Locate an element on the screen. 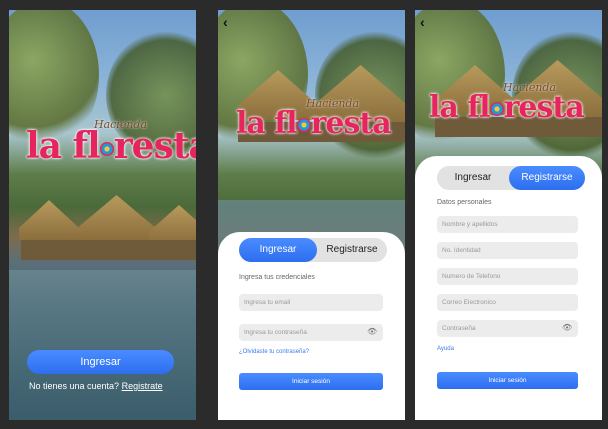 The width and height of the screenshot is (608, 429). id-field: No. Identidad is located at coordinates (507, 250).